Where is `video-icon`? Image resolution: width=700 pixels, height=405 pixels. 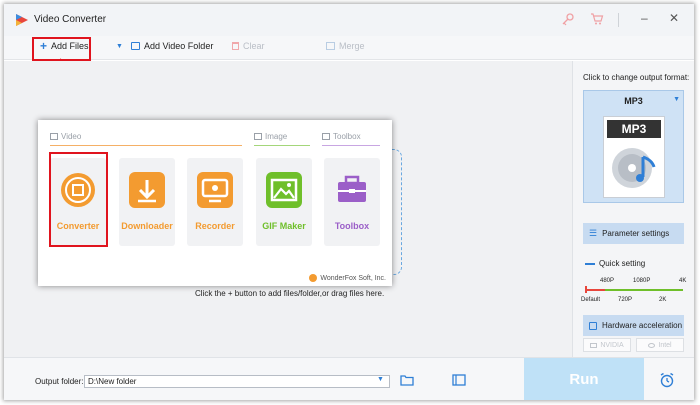 video-icon is located at coordinates (54, 136).